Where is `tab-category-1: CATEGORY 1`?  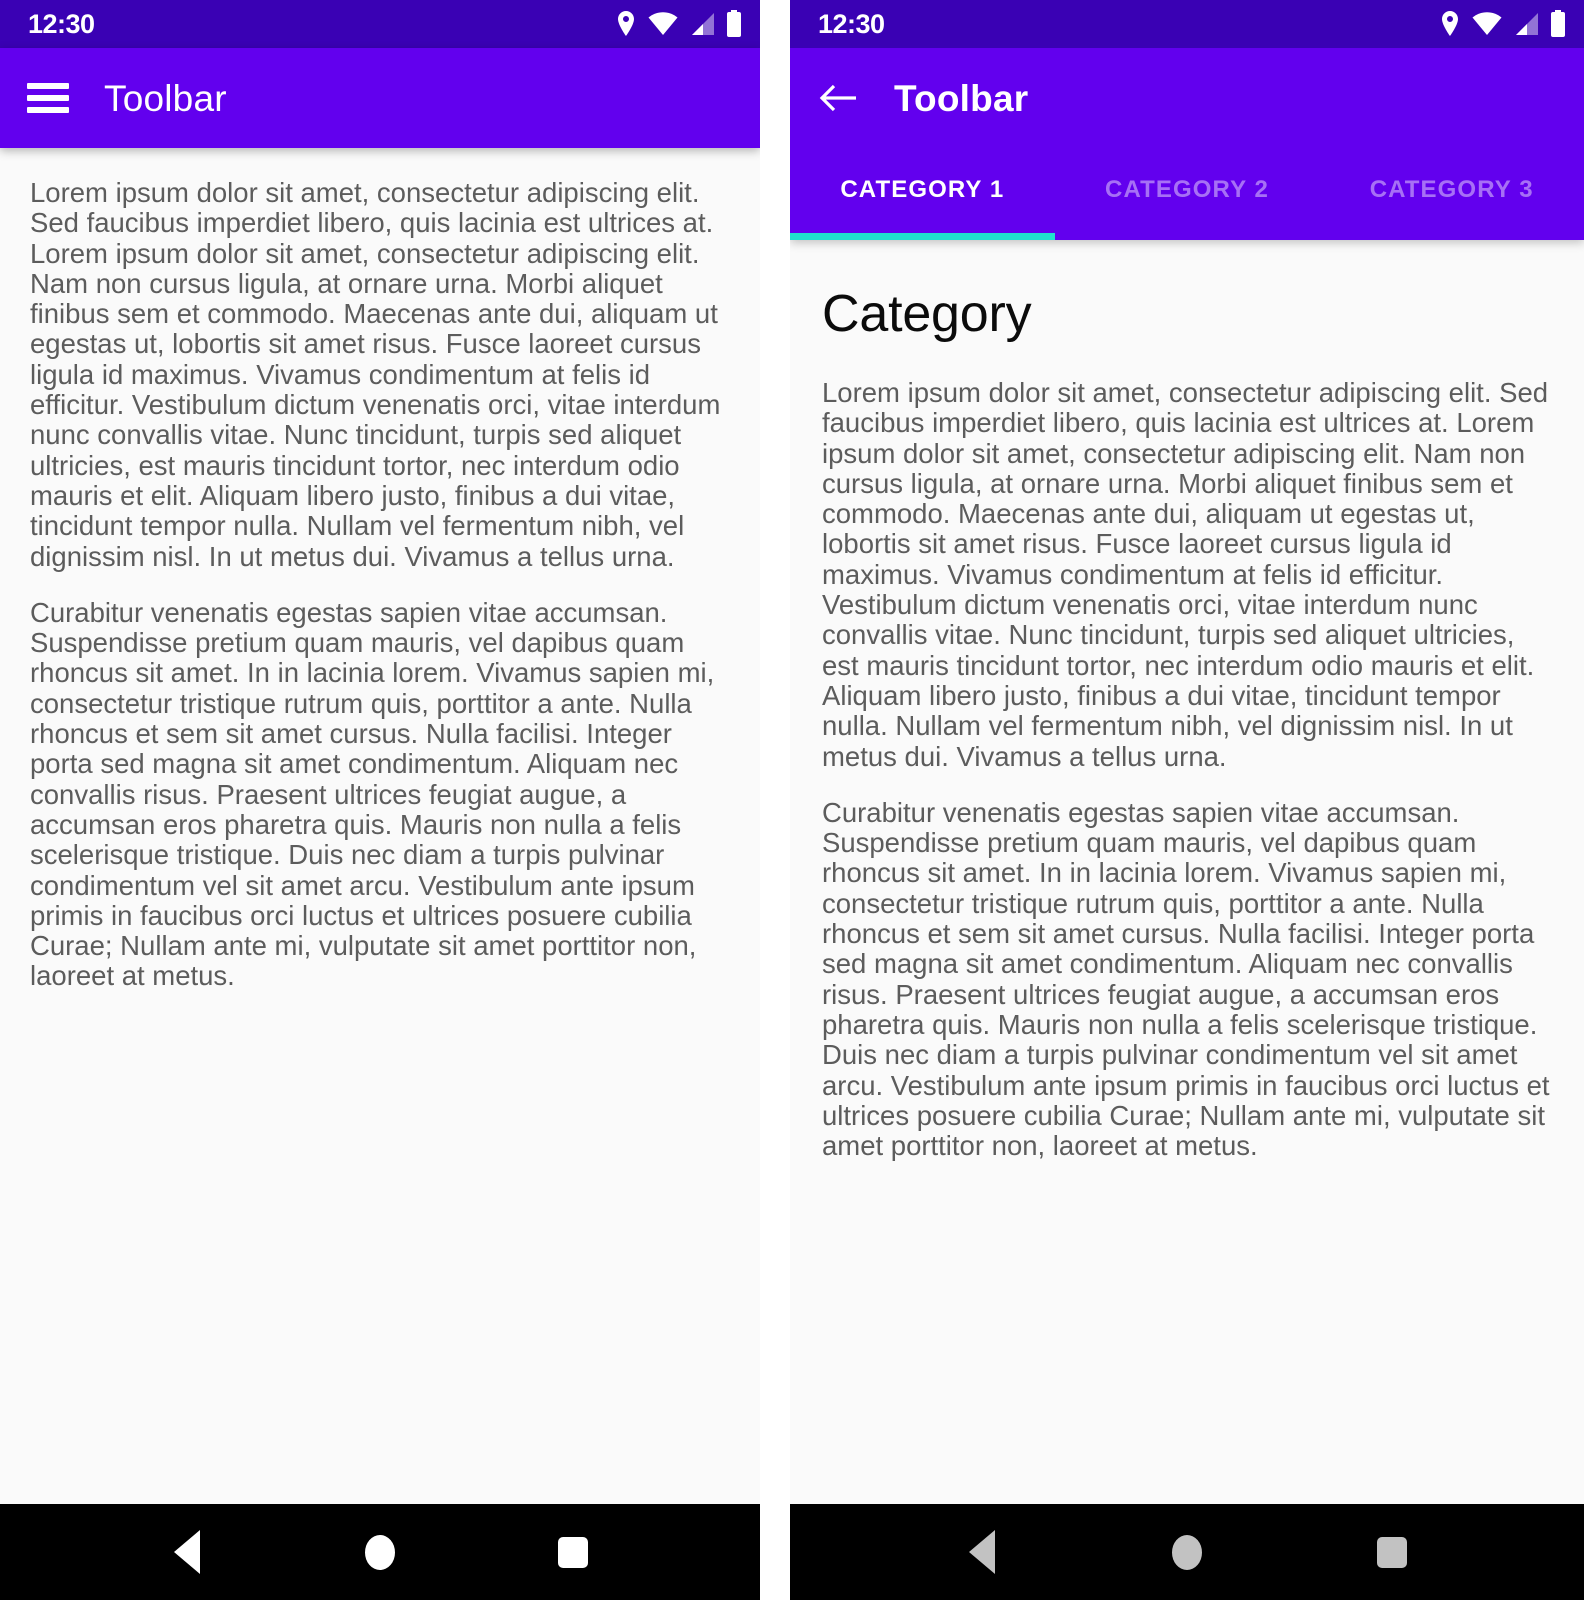 tab-category-1: CATEGORY 1 is located at coordinates (922, 194).